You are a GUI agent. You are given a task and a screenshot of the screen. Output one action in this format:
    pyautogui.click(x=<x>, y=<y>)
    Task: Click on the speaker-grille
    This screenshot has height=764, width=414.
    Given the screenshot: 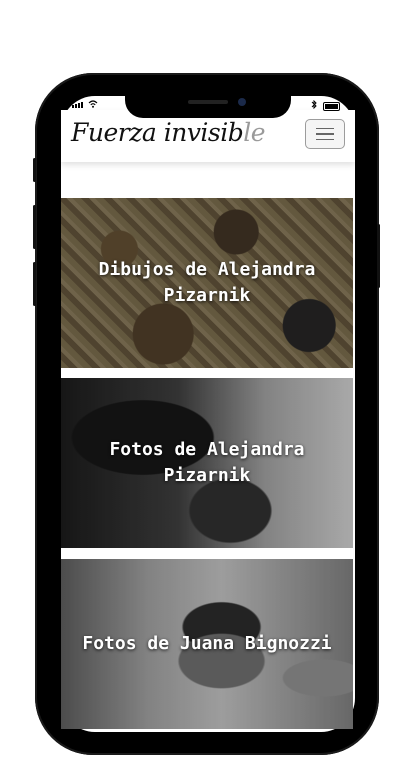 What is the action you would take?
    pyautogui.click(x=208, y=102)
    